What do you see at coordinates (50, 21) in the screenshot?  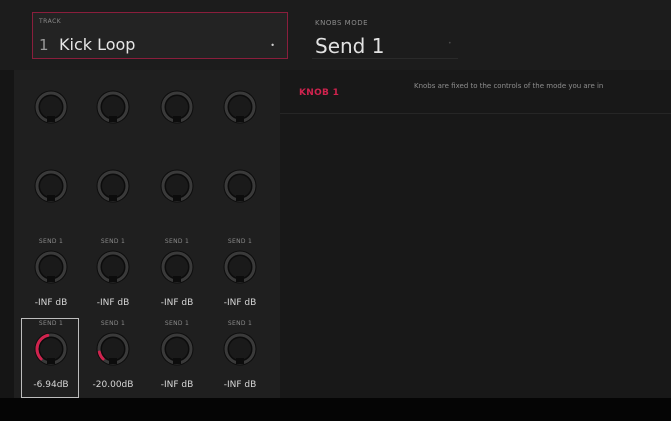 I see `track-caption: TRACK` at bounding box center [50, 21].